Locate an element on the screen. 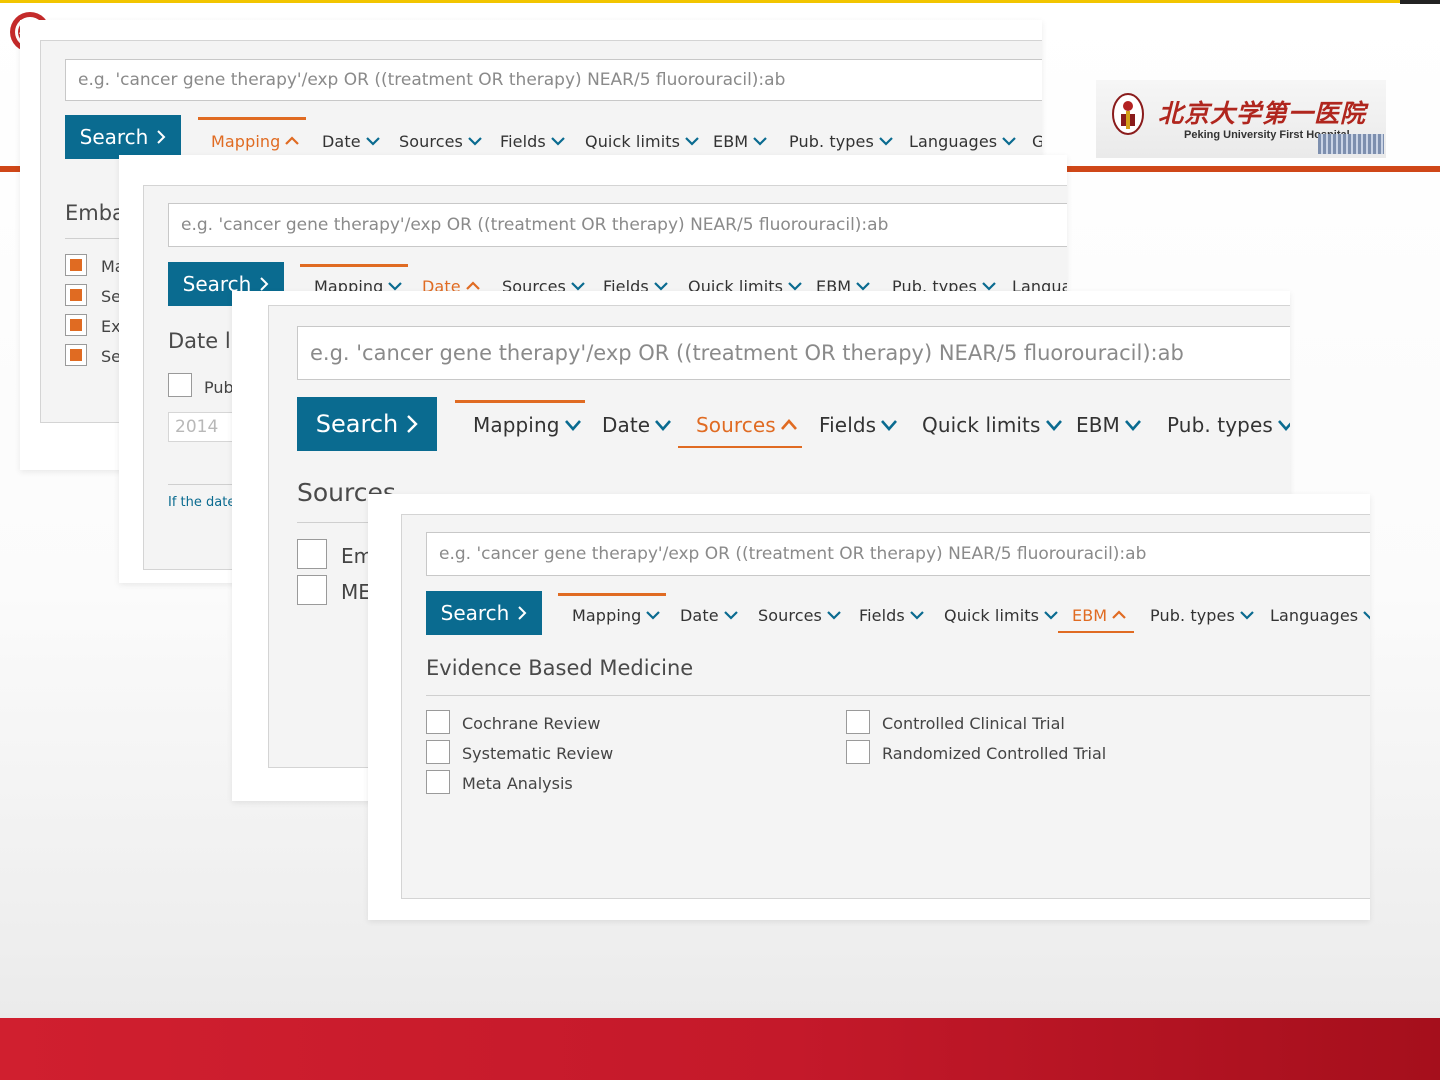  source-checkbox-embase is located at coordinates (312, 554).